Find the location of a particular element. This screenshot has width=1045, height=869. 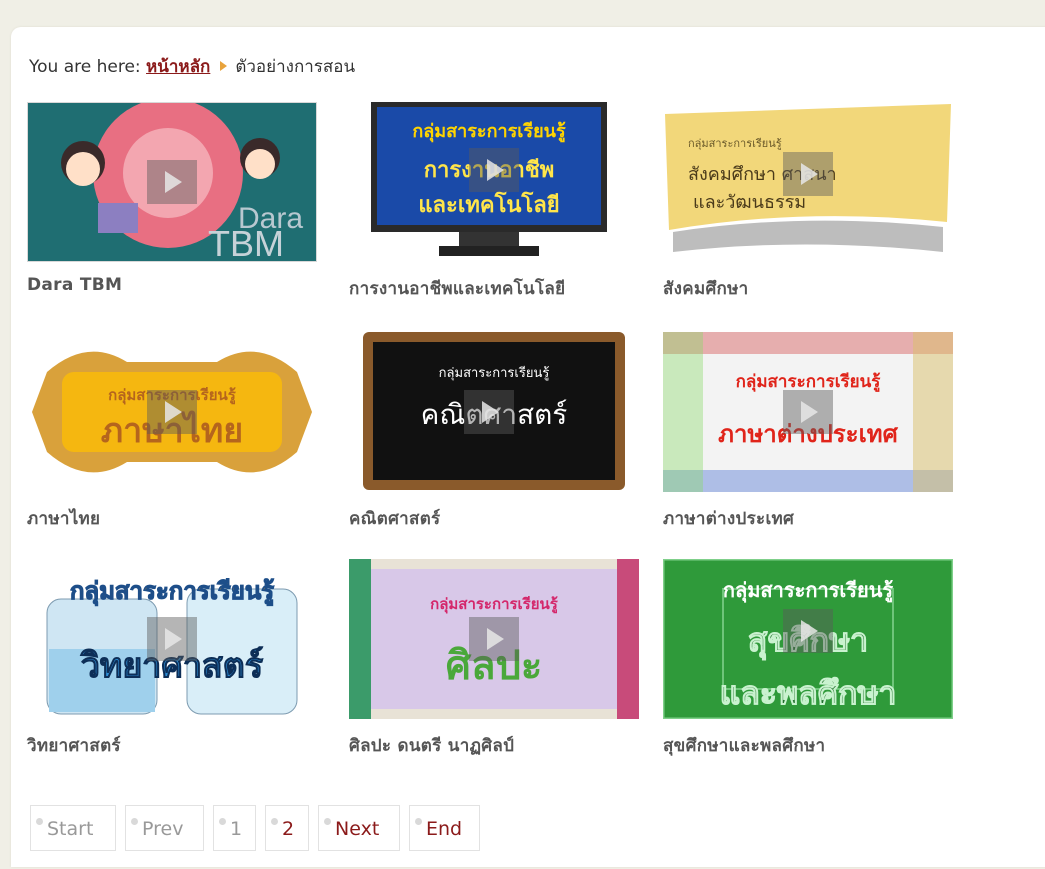

video-caption: ภาษาต่างประเทศ is located at coordinates (728, 518).